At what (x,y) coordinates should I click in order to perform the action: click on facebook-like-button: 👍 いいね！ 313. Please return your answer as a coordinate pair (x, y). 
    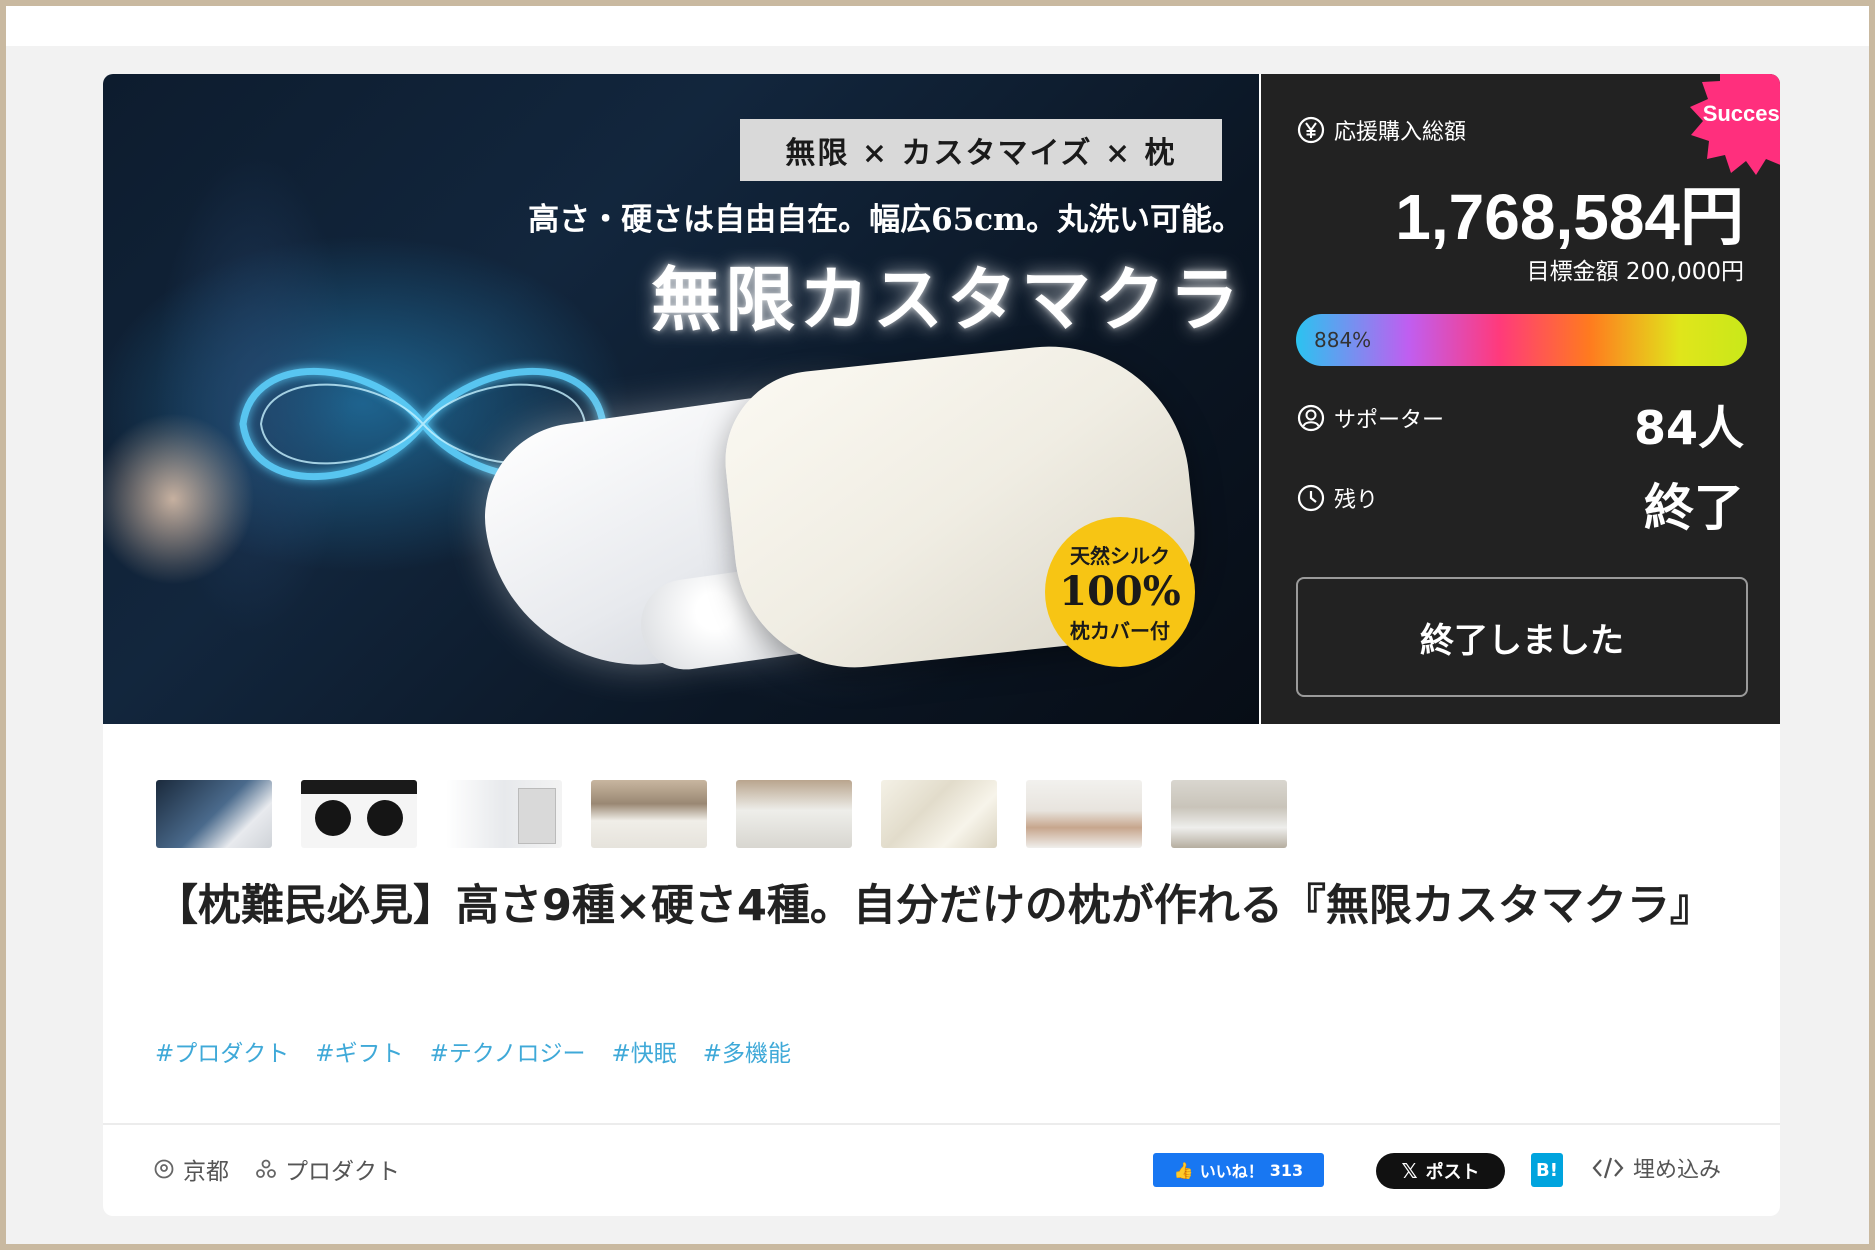
    Looking at the image, I should click on (1238, 1170).